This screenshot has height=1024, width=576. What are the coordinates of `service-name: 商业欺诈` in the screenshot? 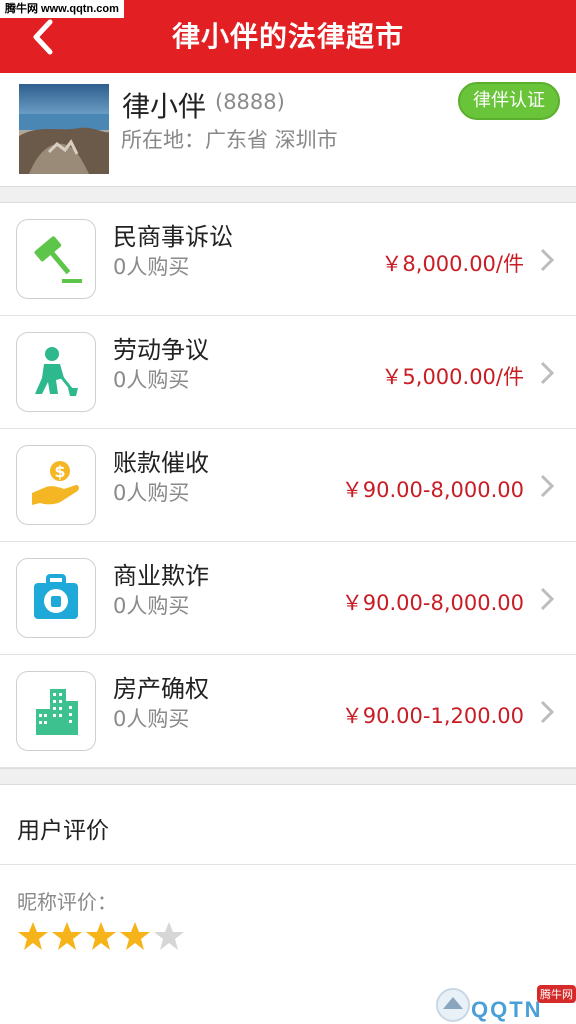 It's located at (161, 576).